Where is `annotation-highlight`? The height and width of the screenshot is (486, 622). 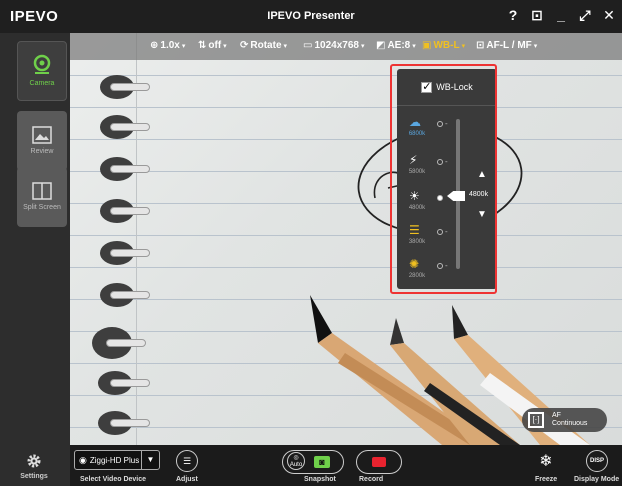 annotation-highlight is located at coordinates (443, 179).